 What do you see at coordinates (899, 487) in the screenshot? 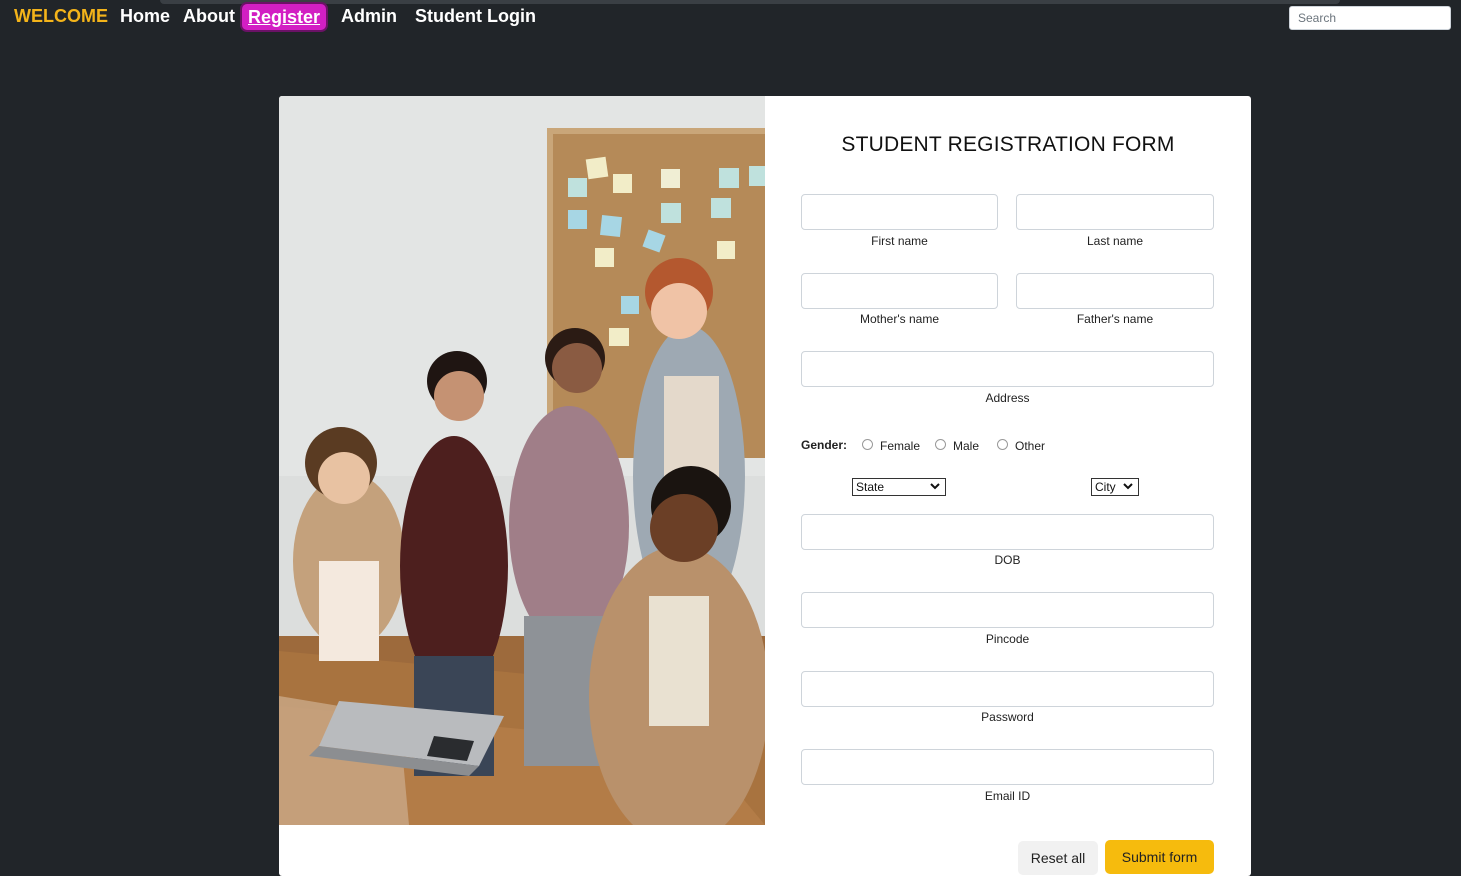
I see `state-select: State` at bounding box center [899, 487].